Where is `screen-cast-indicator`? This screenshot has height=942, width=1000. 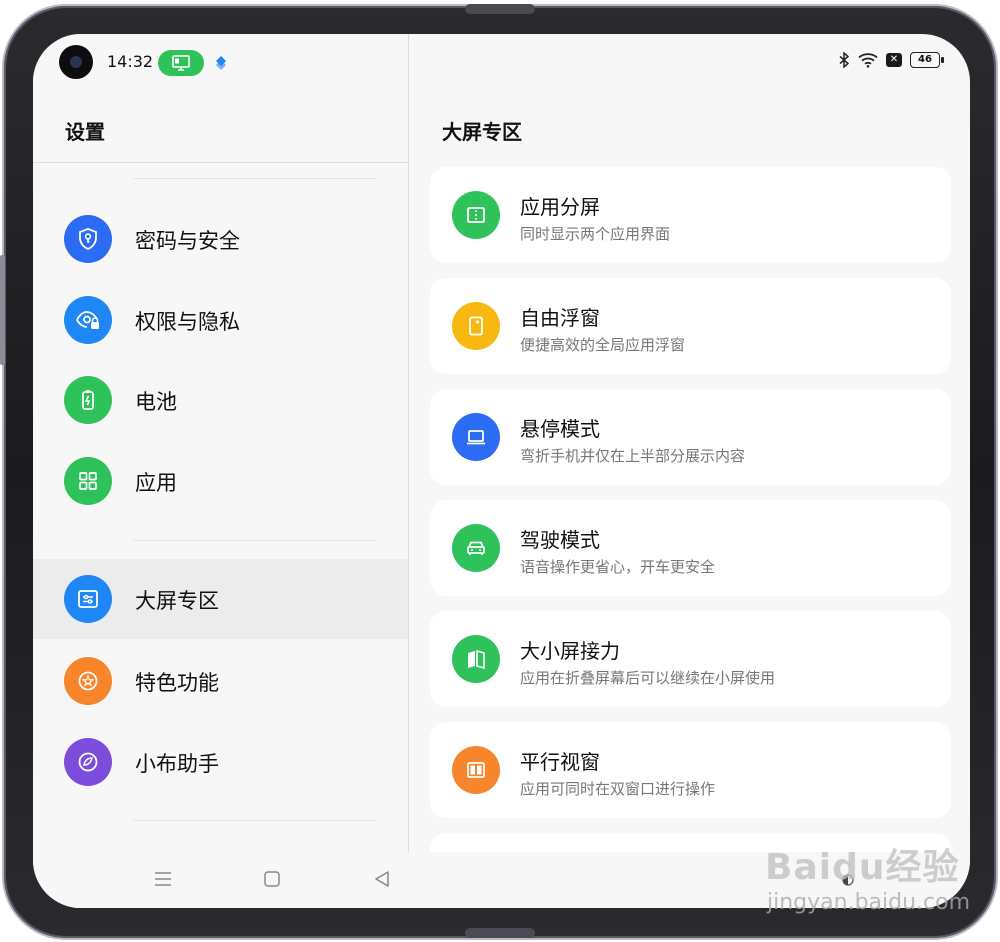
screen-cast-indicator is located at coordinates (181, 63).